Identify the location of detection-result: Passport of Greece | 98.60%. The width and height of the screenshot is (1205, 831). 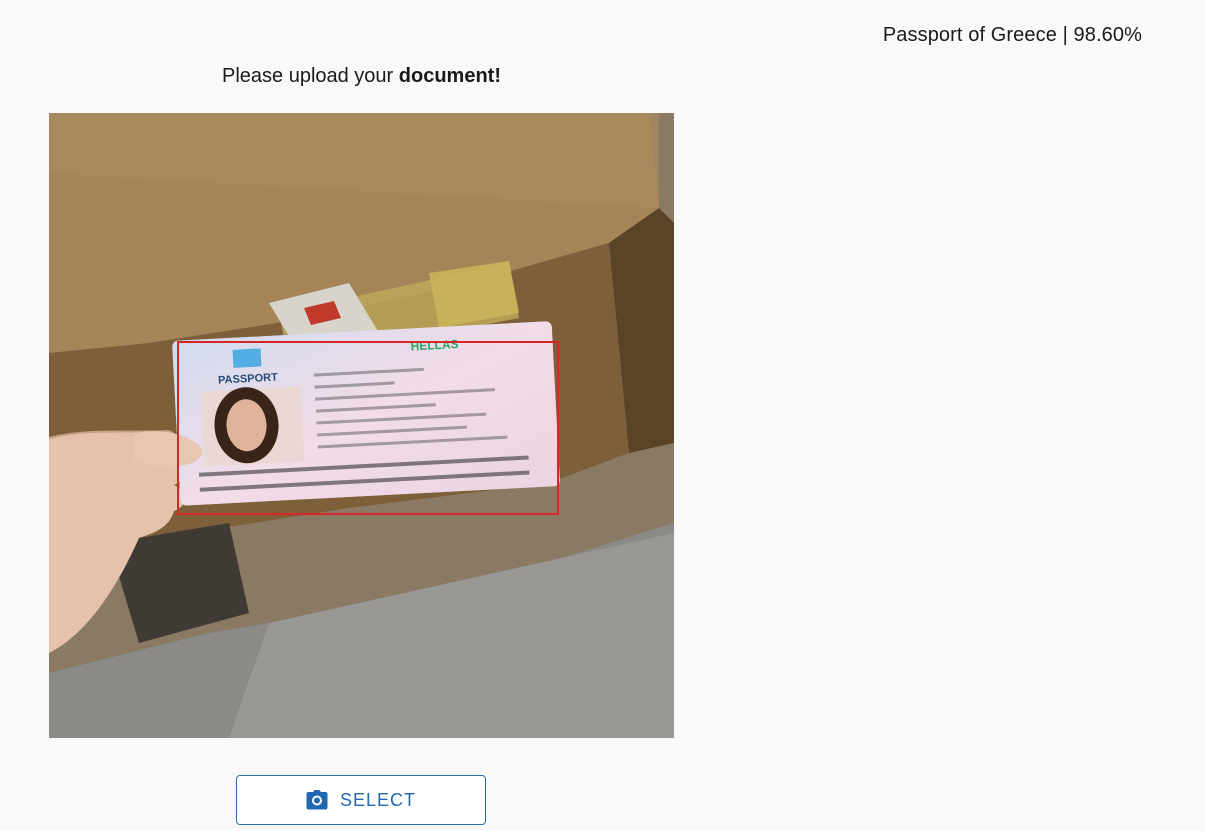
(1012, 35).